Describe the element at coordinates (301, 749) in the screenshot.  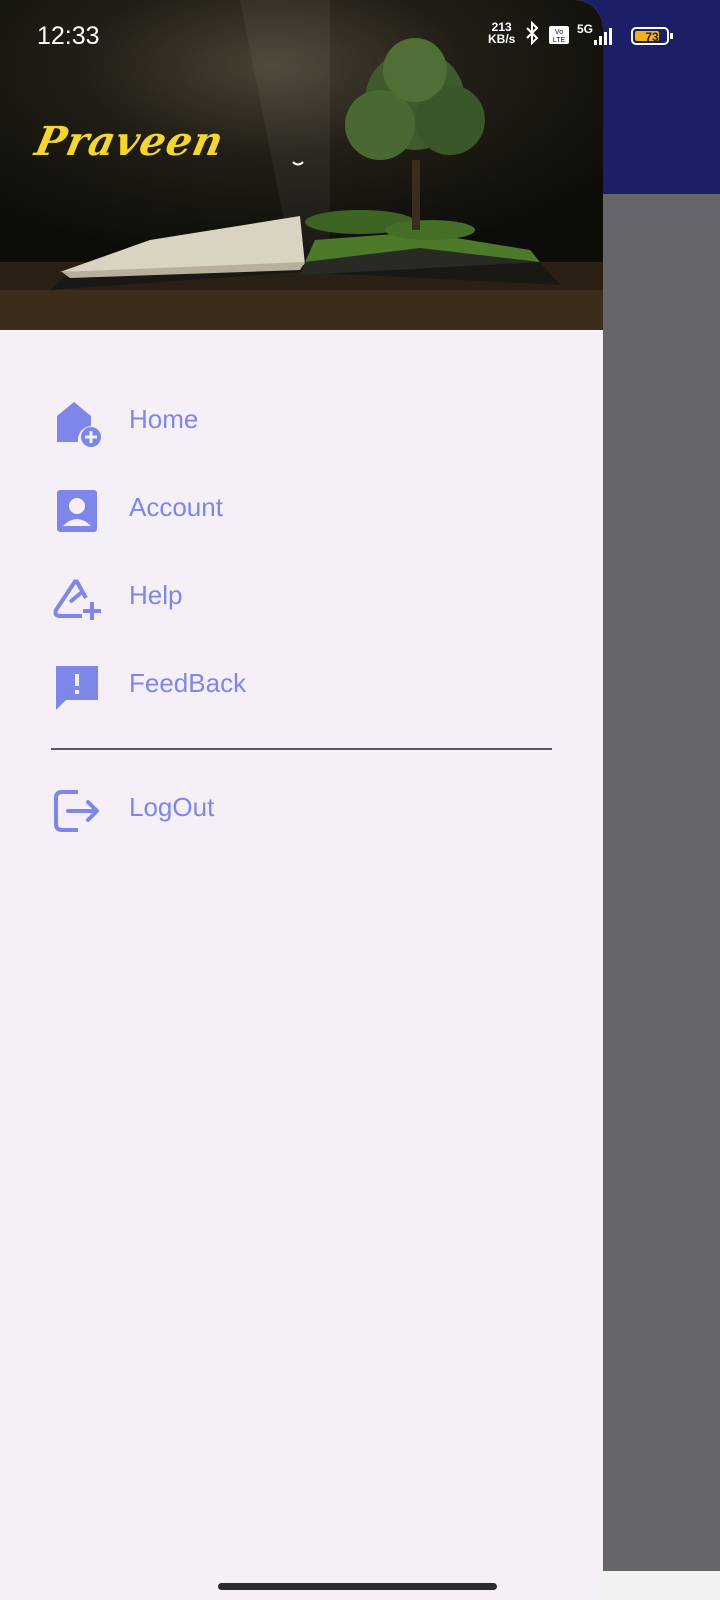
I see `menu-divider` at that location.